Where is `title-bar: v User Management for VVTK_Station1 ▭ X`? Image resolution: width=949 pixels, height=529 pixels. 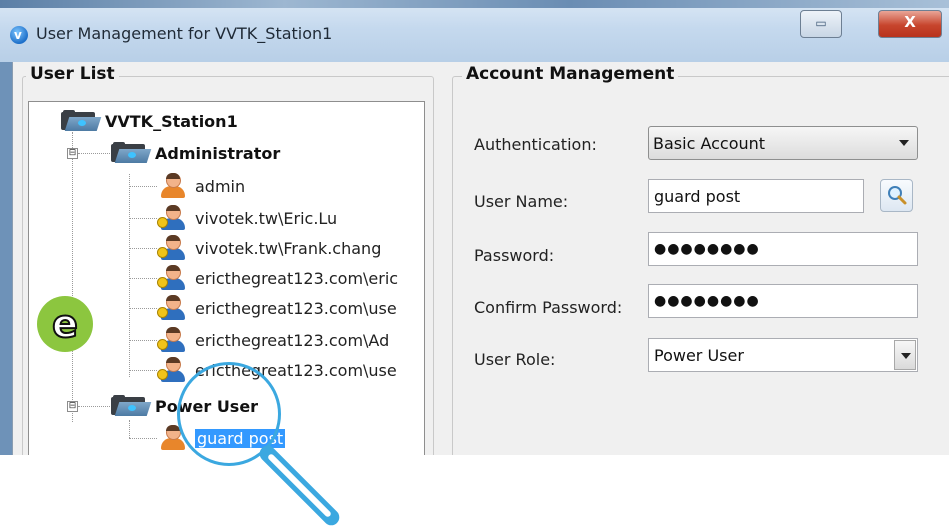
title-bar: v User Management for VVTK_Station1 ▭ X is located at coordinates (474, 31).